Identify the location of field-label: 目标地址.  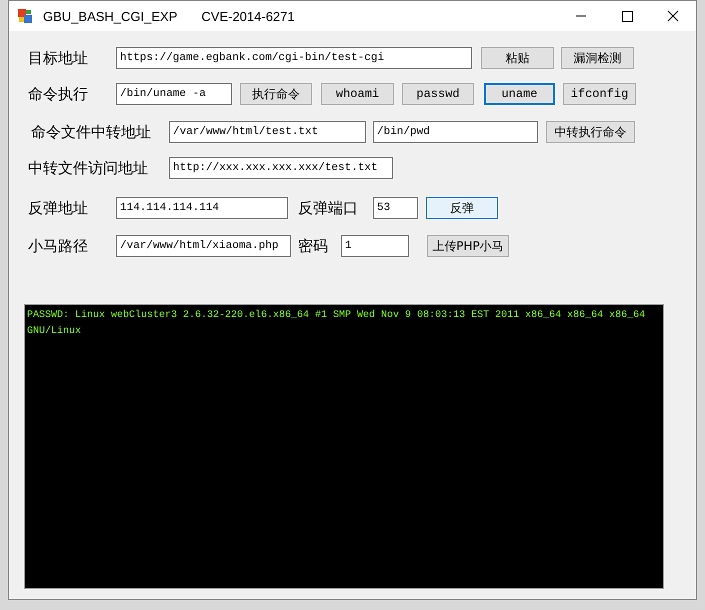
(58, 58).